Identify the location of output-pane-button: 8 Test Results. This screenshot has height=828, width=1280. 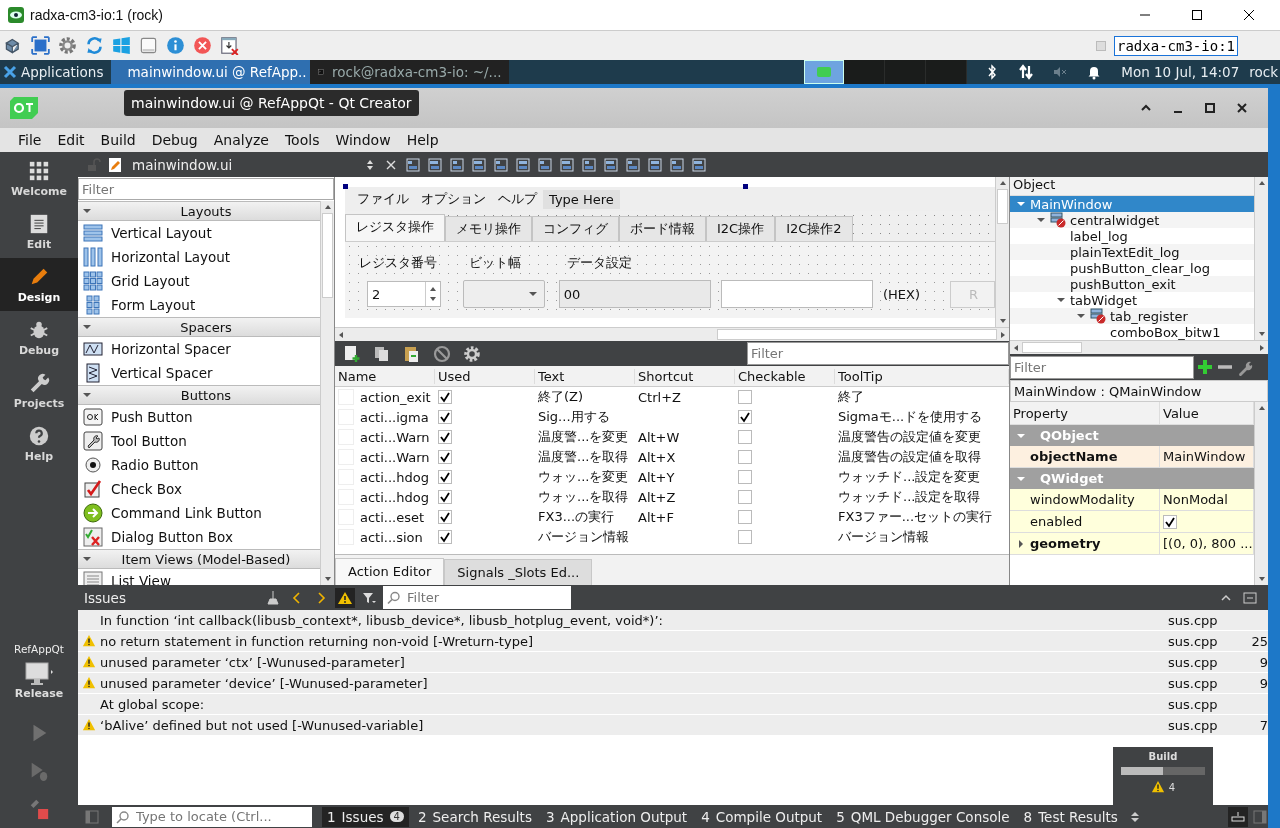
(1070, 816).